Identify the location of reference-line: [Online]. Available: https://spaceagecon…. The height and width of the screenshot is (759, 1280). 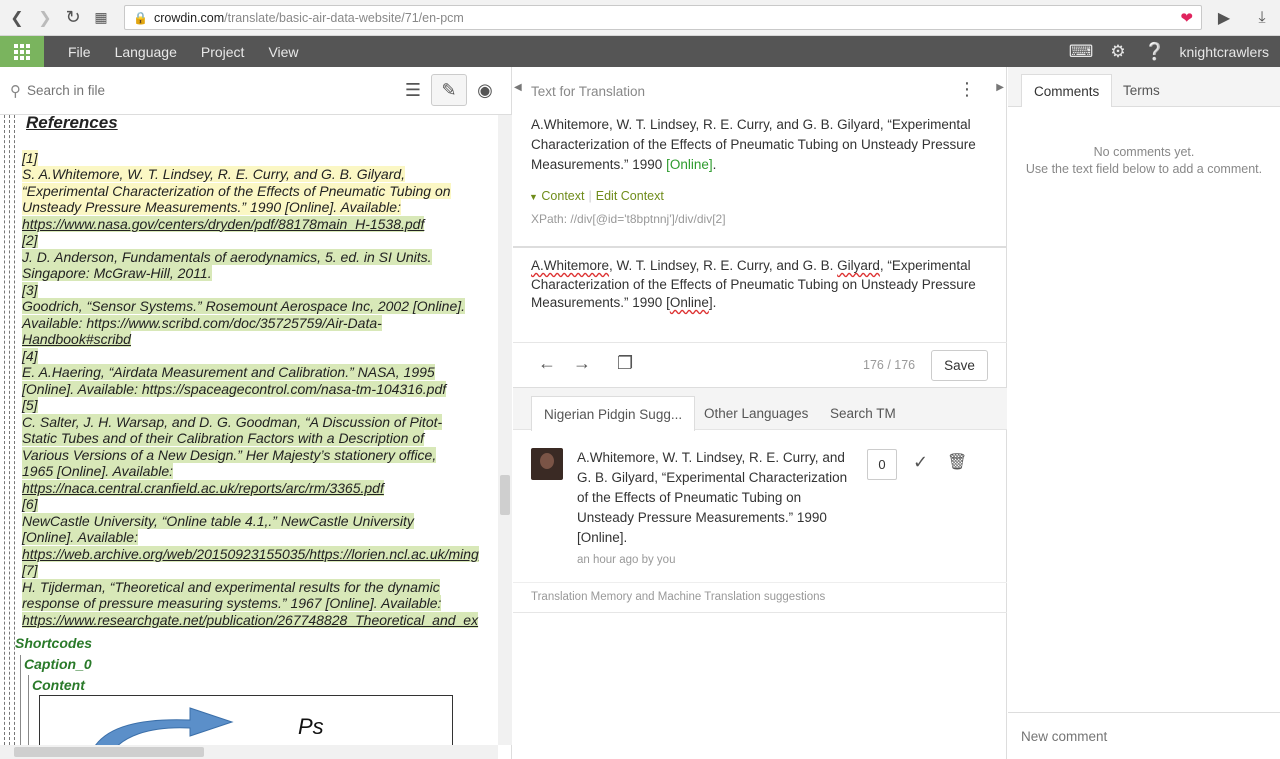
(261, 389).